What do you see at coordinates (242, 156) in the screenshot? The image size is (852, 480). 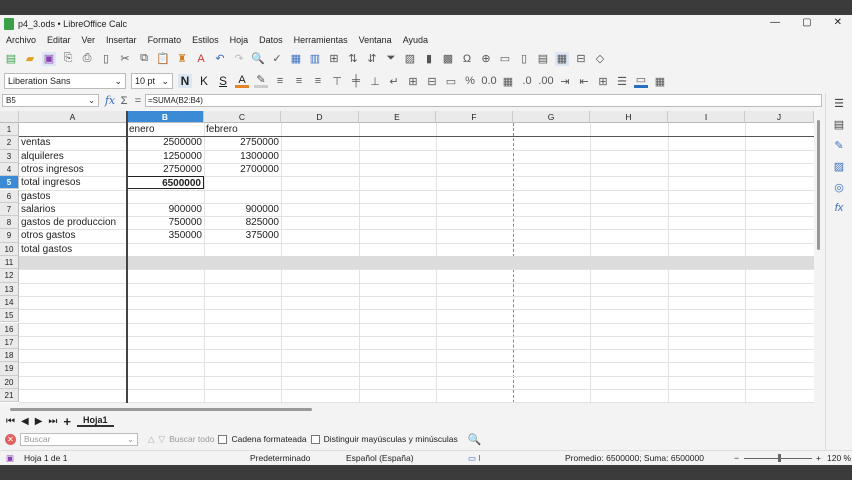 I see `cell-C3: 1300000` at bounding box center [242, 156].